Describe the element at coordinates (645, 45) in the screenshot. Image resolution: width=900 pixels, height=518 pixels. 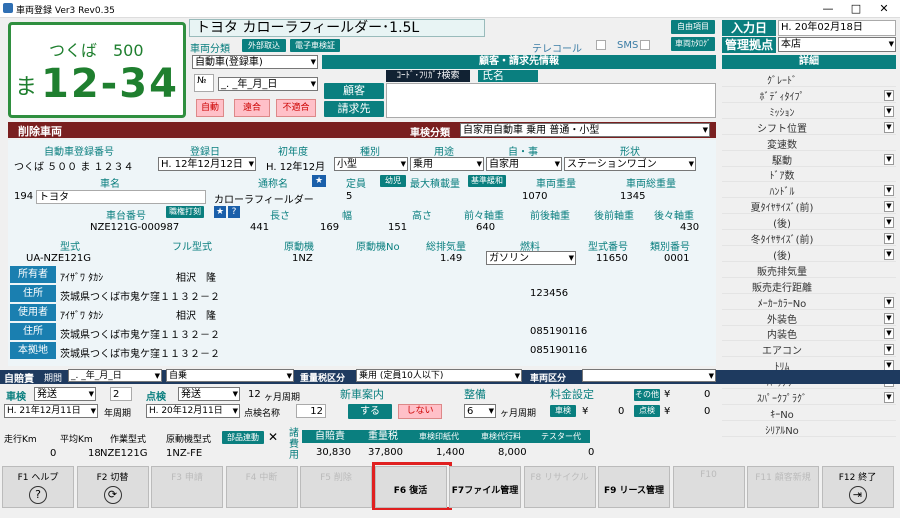
I see `sms-checkbox` at that location.